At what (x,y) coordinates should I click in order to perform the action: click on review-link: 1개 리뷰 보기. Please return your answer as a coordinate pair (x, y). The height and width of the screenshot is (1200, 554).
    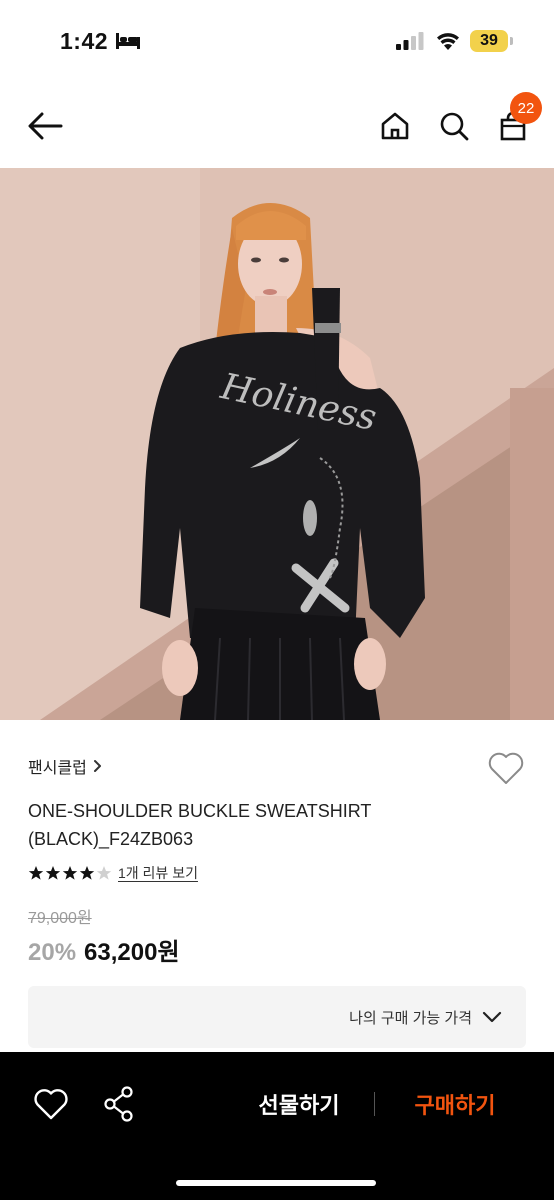
    Looking at the image, I should click on (158, 873).